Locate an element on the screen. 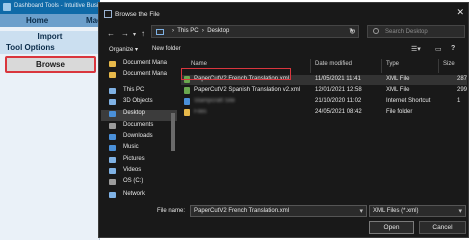 The image size is (469, 240). pictures-icon is located at coordinates (112, 160).